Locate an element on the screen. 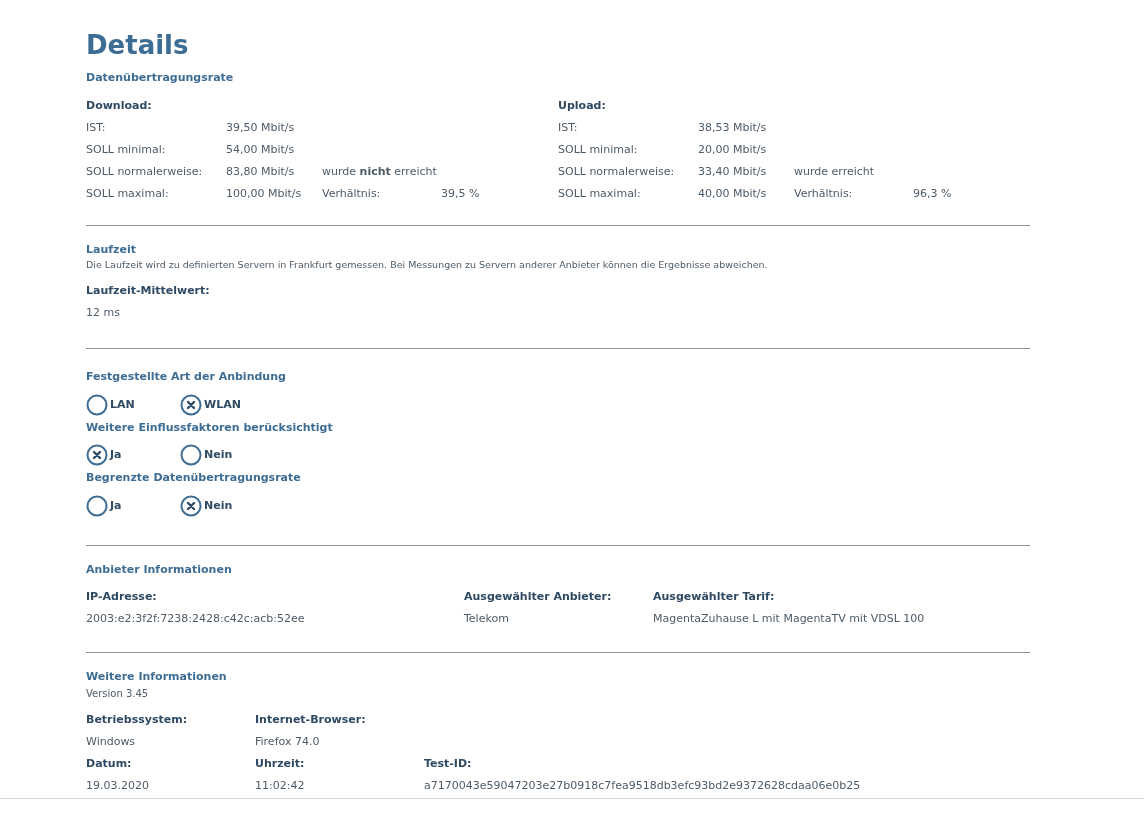 The image size is (1144, 813). field-label: Uhrzeit: is located at coordinates (280, 763).